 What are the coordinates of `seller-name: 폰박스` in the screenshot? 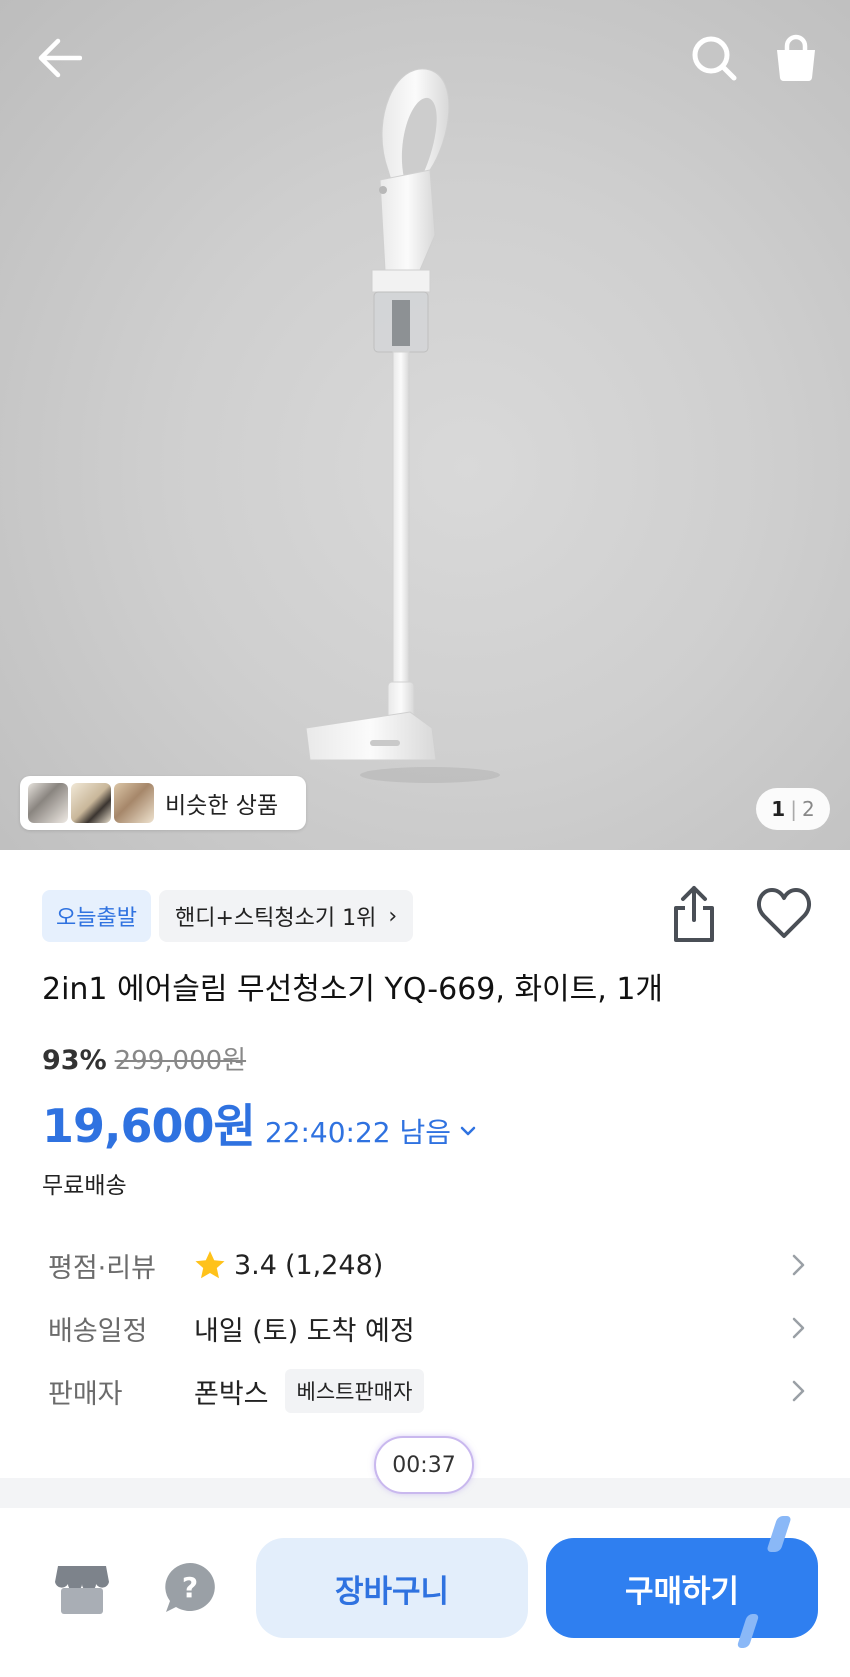 It's located at (231, 1394).